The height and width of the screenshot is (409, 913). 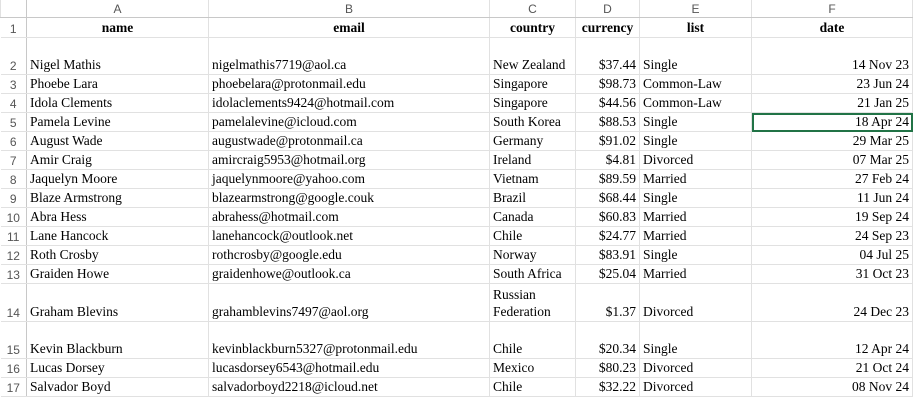 I want to click on column-header-f: F, so click(x=832, y=9).